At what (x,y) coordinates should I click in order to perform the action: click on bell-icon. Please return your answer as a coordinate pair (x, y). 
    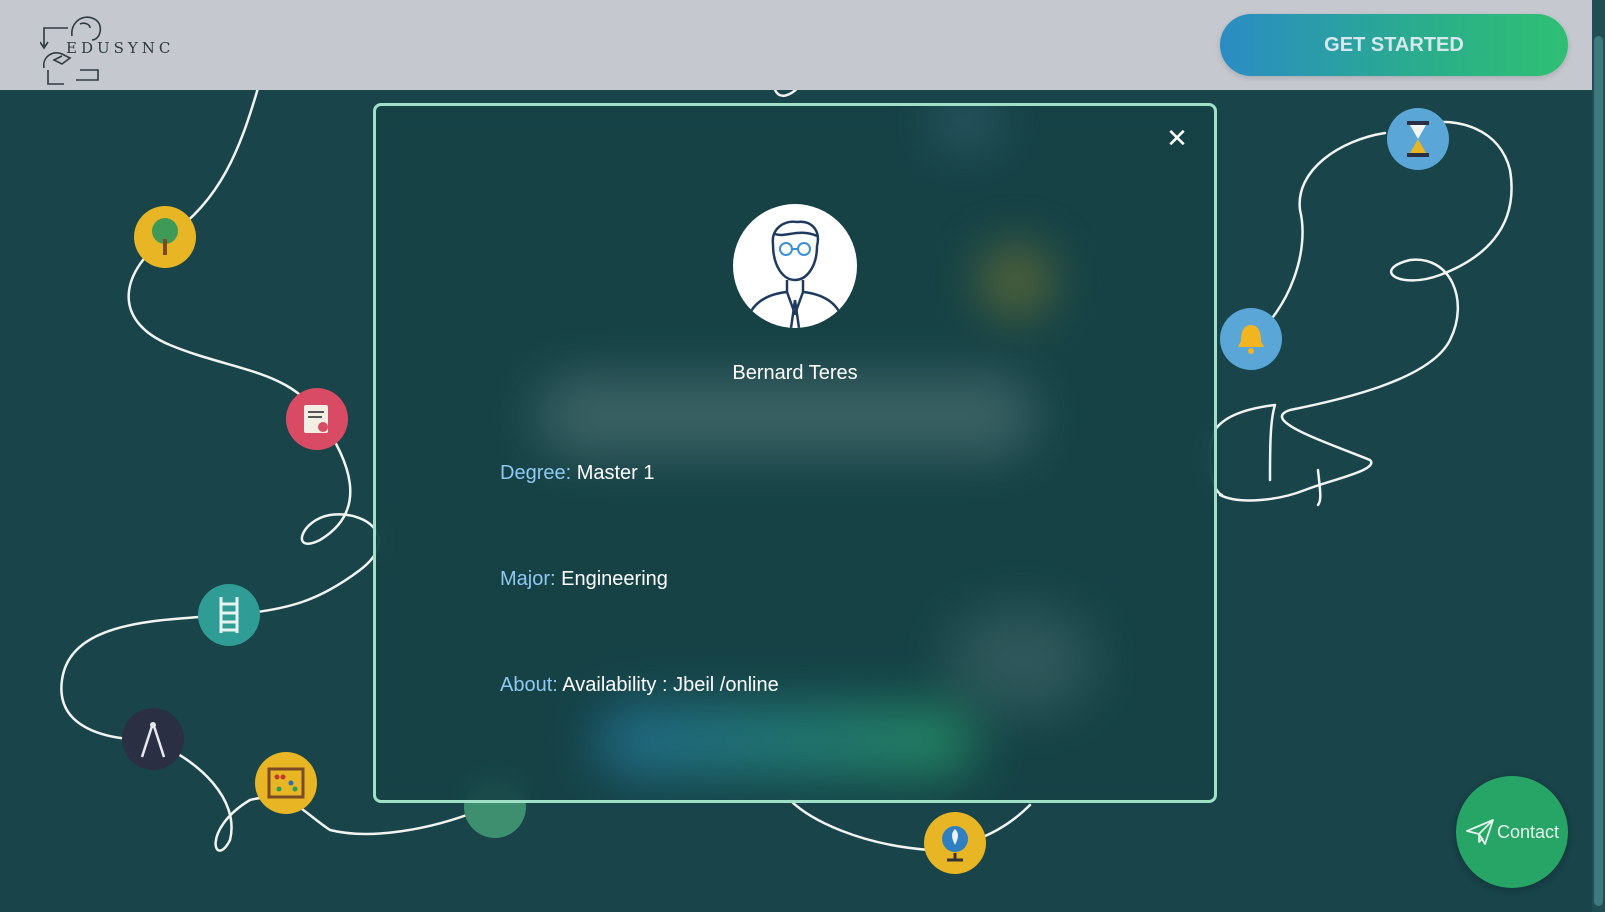
    Looking at the image, I should click on (1251, 339).